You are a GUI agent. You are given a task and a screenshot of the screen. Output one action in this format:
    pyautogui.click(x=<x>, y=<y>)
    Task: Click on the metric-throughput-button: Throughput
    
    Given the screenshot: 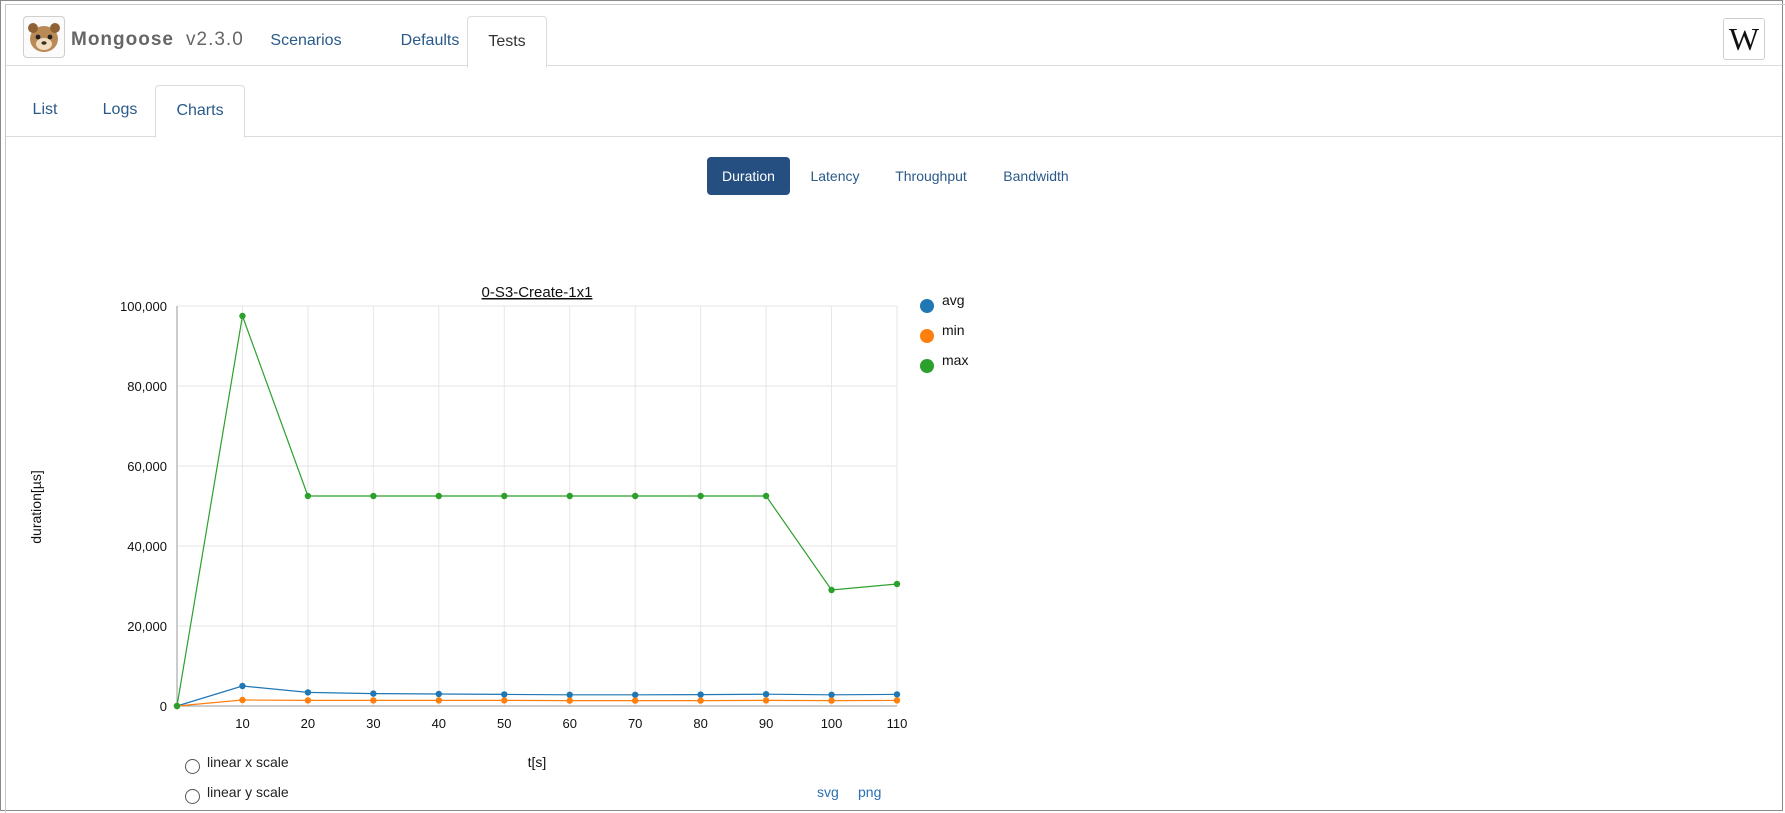 What is the action you would take?
    pyautogui.click(x=931, y=176)
    